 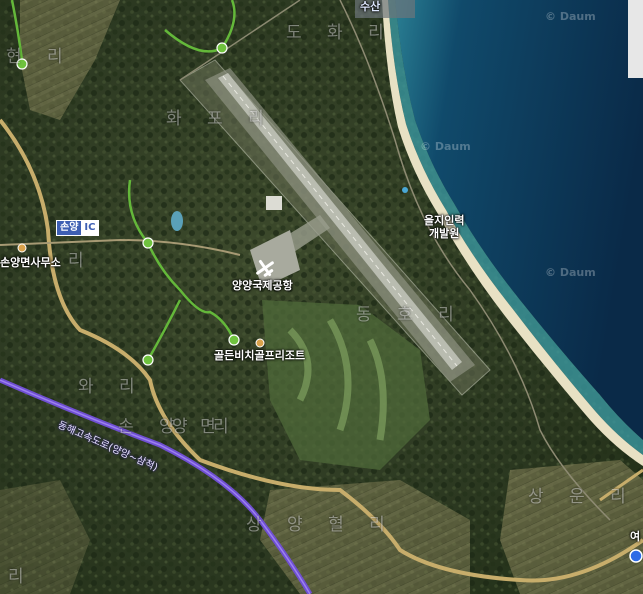 What do you see at coordinates (262, 285) in the screenshot?
I see `airport-label: 양양국제공항` at bounding box center [262, 285].